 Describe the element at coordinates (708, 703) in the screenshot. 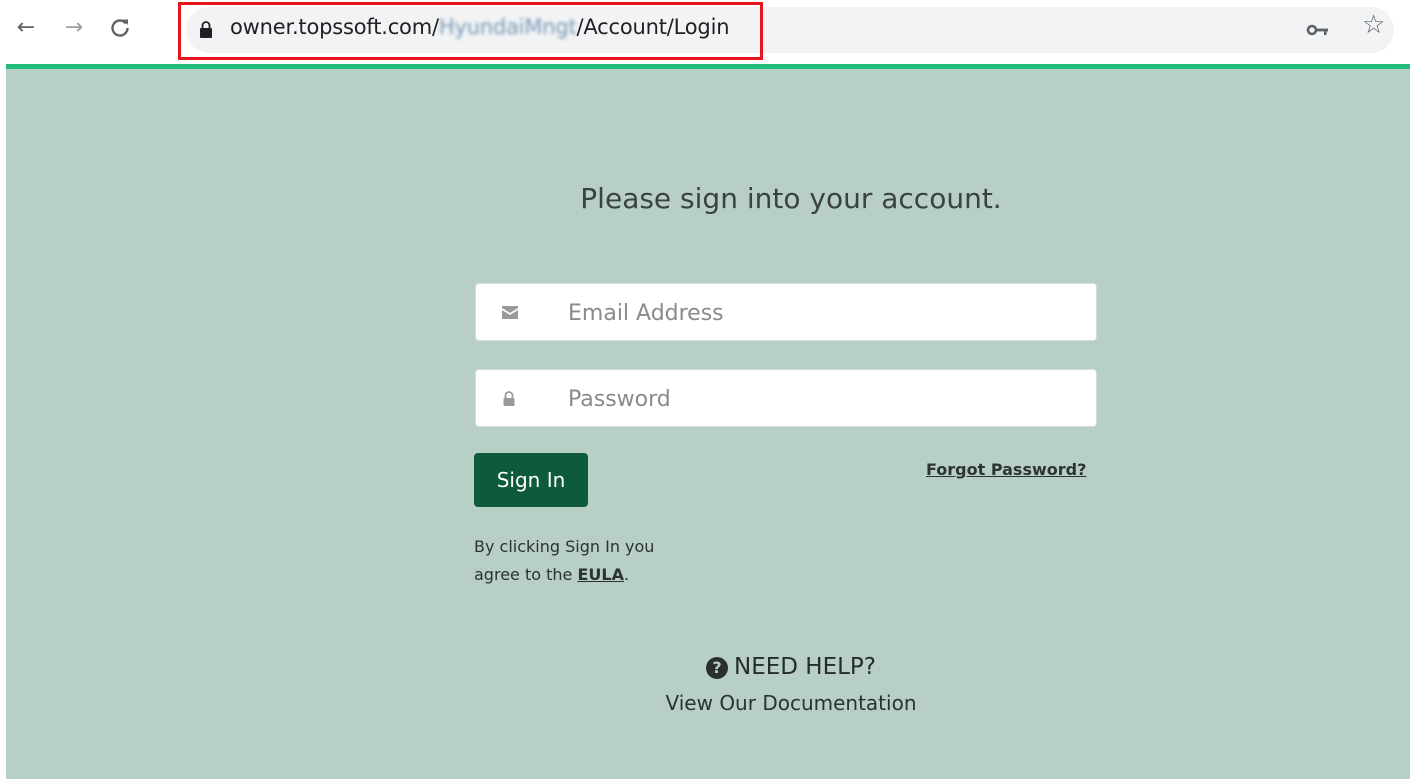

I see `documentation-link: View Our Documentation` at that location.